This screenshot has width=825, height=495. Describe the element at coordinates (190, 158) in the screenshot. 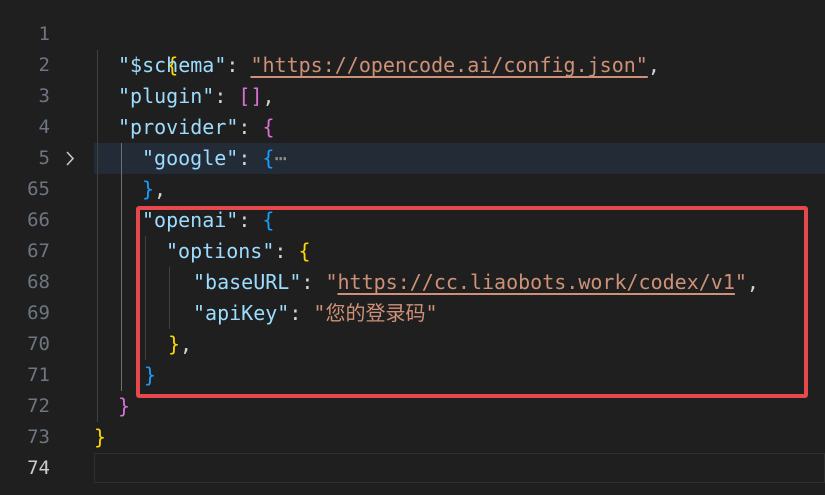

I see `json-key: "google"` at that location.